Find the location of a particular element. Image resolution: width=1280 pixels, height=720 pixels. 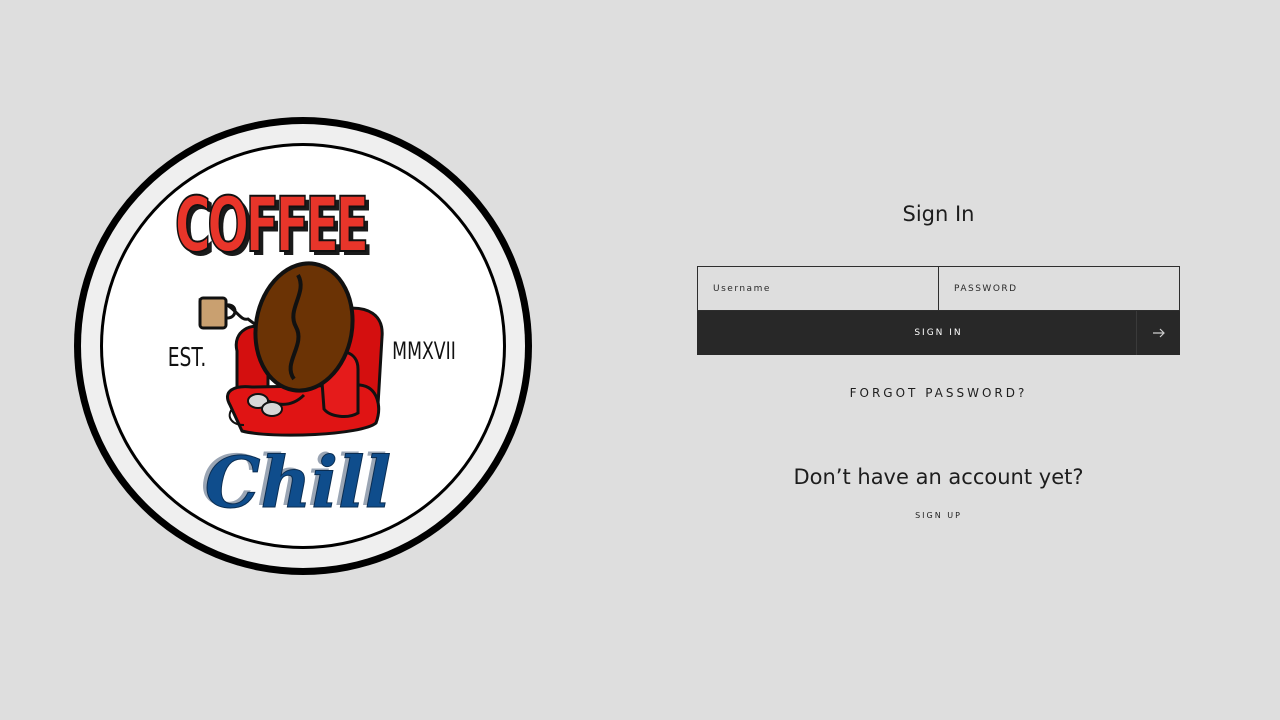

username-input is located at coordinates (818, 288).